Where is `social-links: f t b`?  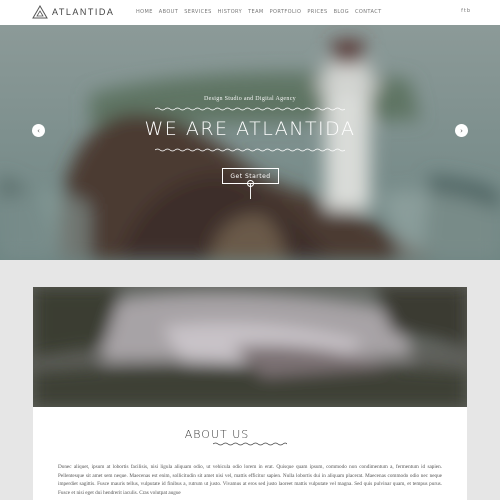
social-links: f t b is located at coordinates (465, 11).